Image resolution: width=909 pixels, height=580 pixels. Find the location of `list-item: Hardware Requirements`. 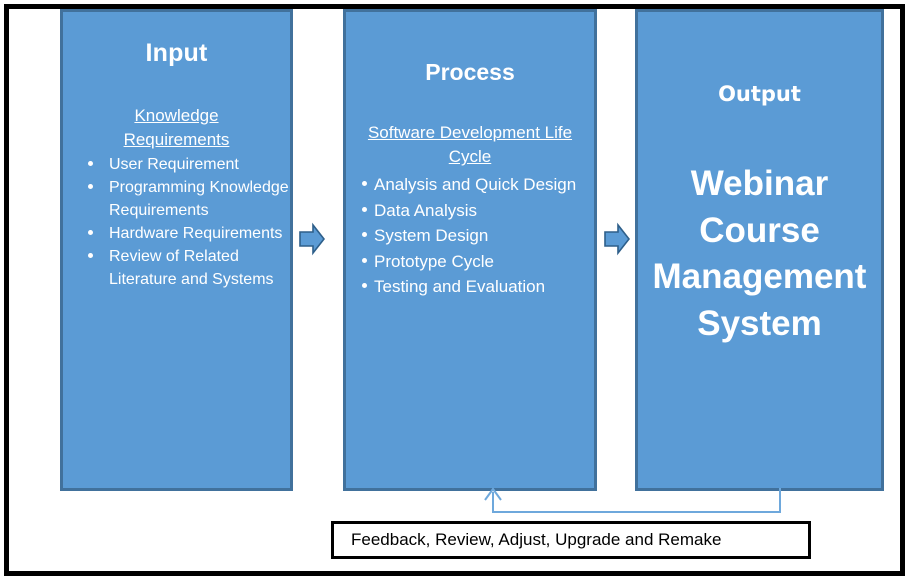

list-item: Hardware Requirements is located at coordinates (176, 233).